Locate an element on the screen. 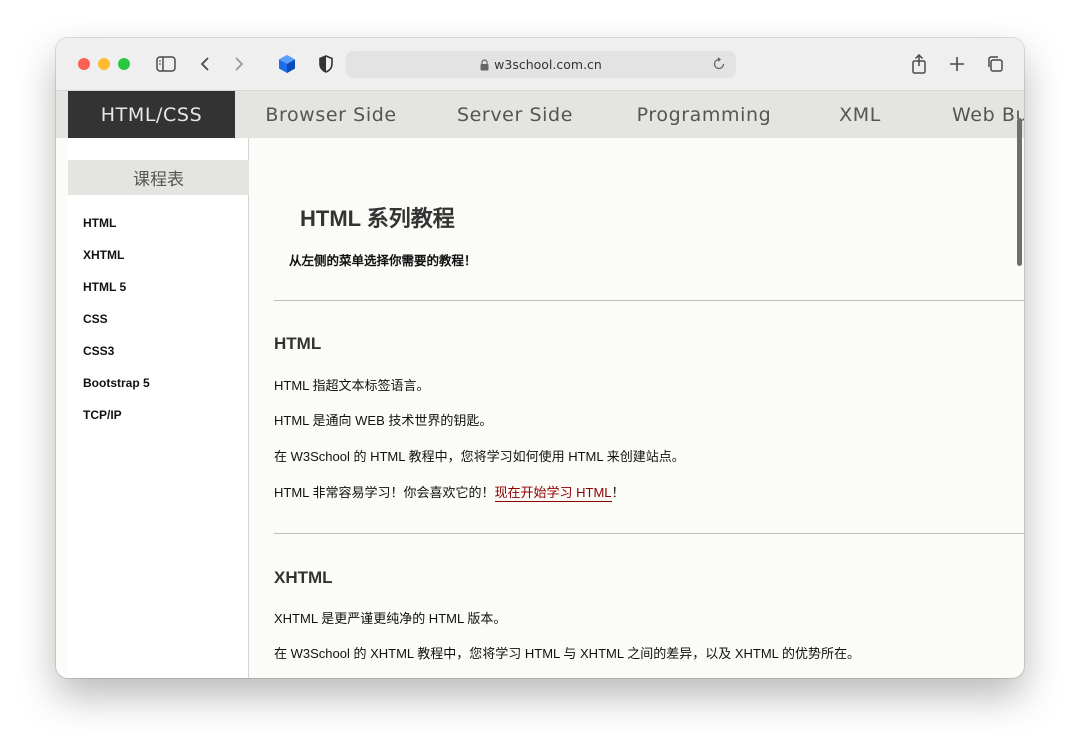 The height and width of the screenshot is (753, 1080). nav-item-html-css: HTML/CSS is located at coordinates (151, 114).